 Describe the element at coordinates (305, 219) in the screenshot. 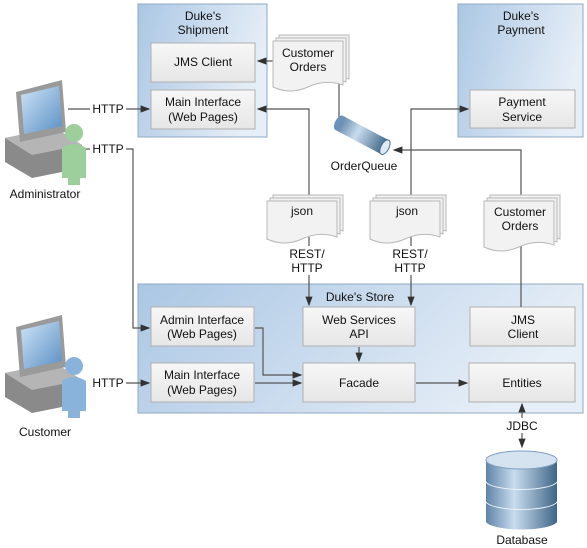

I see `json-document-left: json` at that location.